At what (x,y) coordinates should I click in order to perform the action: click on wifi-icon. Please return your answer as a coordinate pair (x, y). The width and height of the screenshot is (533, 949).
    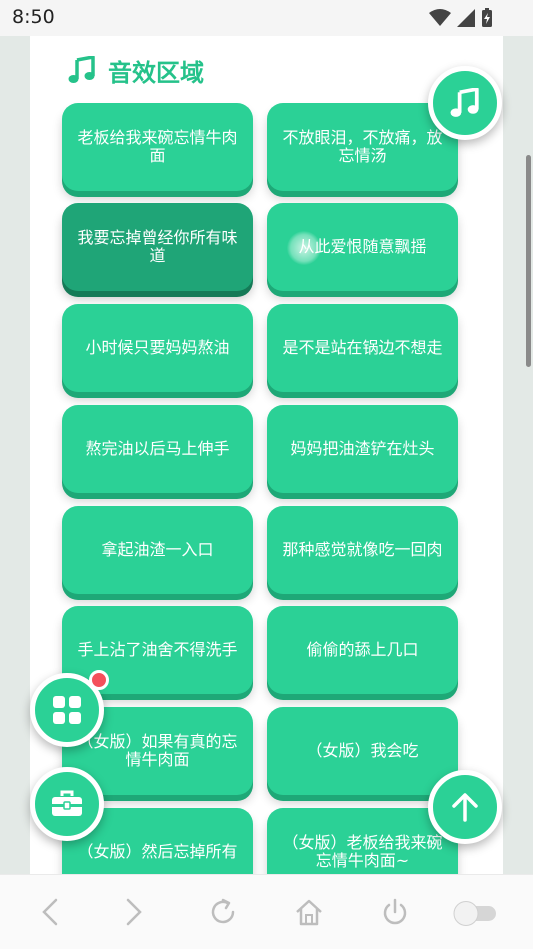
    Looking at the image, I should click on (440, 17).